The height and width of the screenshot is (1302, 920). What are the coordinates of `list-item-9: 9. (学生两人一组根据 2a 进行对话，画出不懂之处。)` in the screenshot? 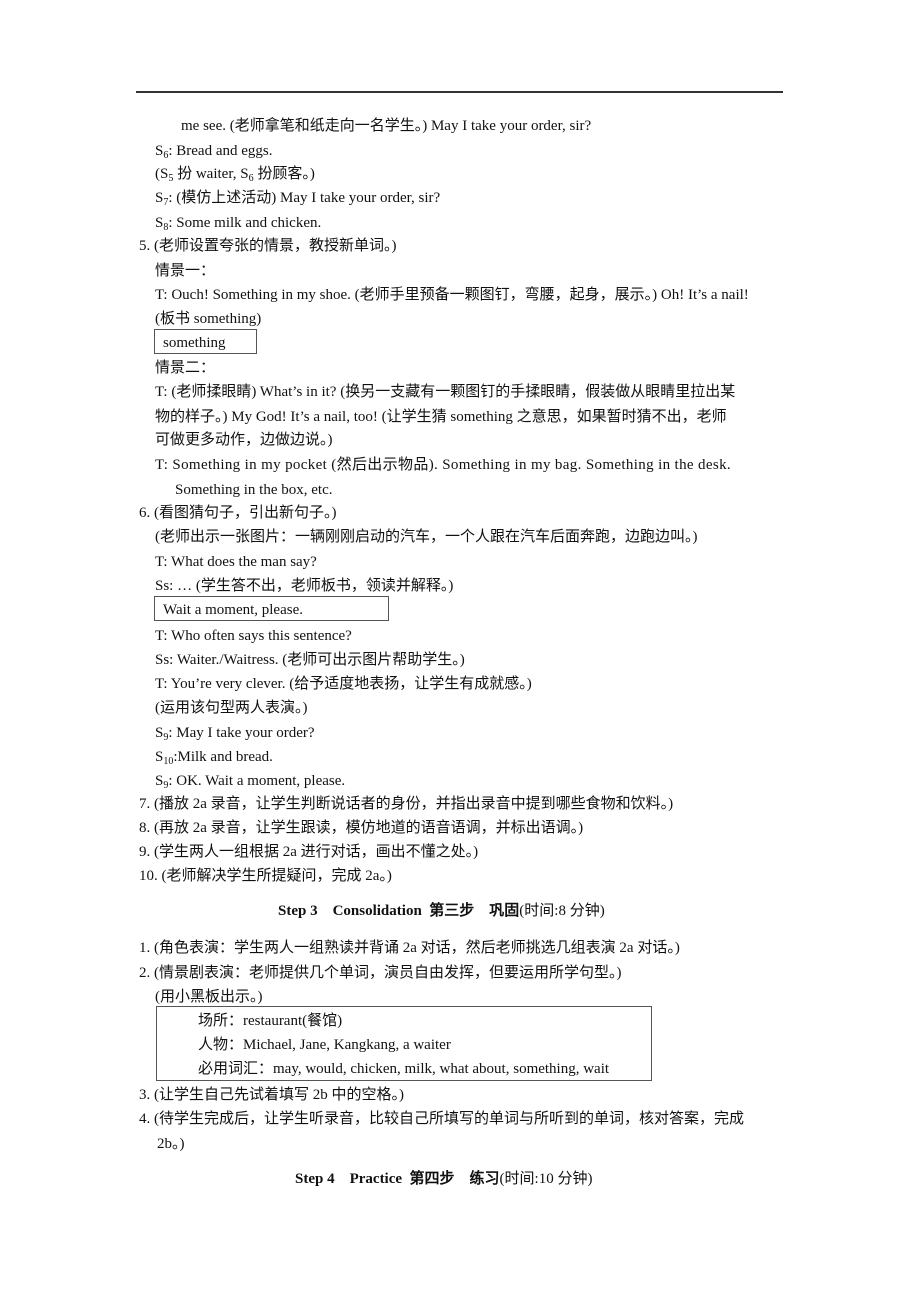 It's located at (309, 852).